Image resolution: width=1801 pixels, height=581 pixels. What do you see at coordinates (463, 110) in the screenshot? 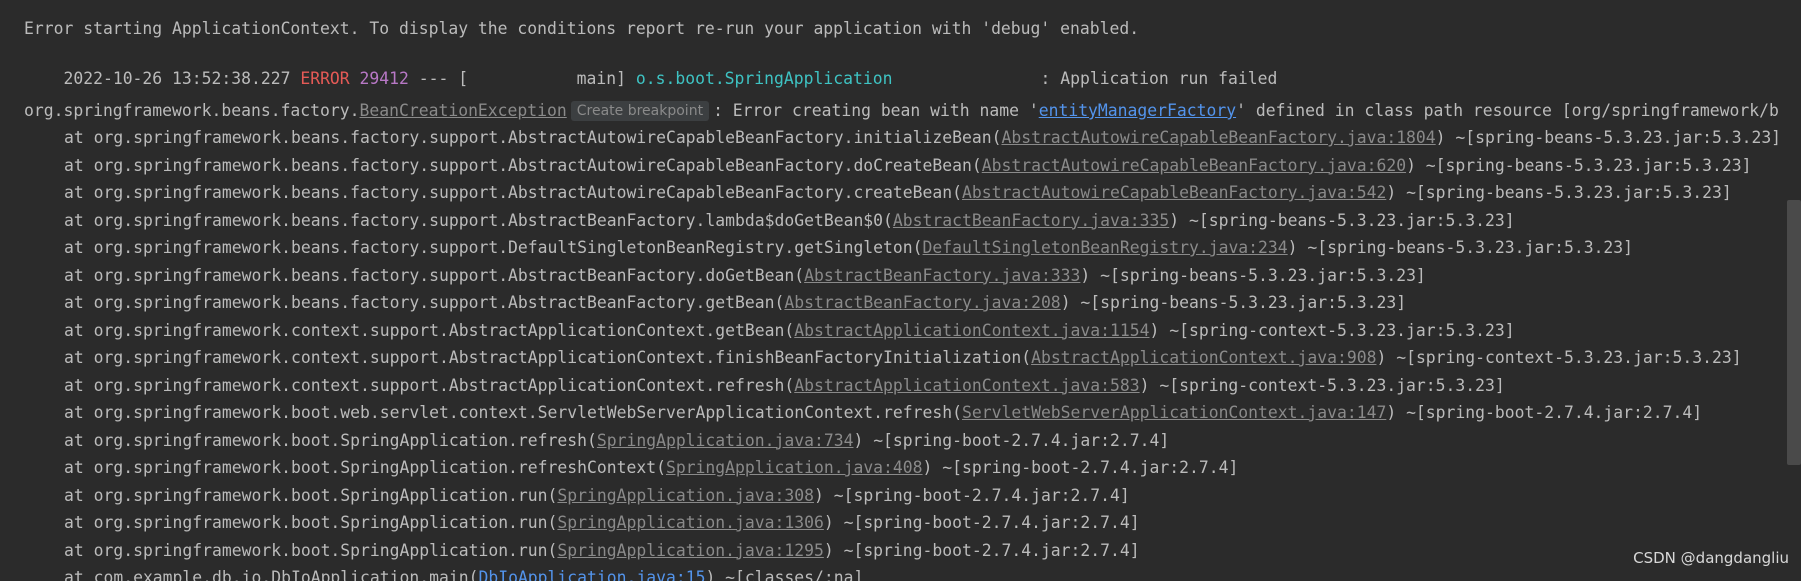
I see `exception-class-link: BeanCreationException` at bounding box center [463, 110].